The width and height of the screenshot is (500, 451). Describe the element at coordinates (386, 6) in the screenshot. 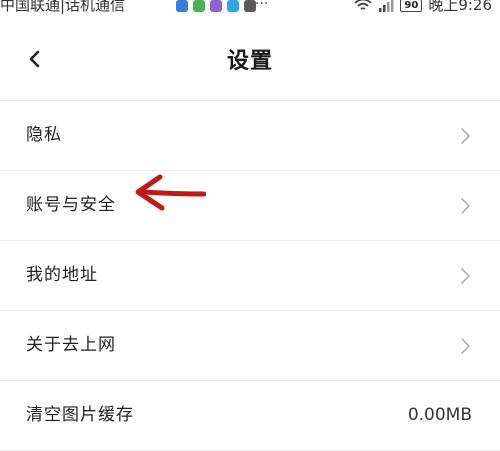

I see `signal-icon` at that location.